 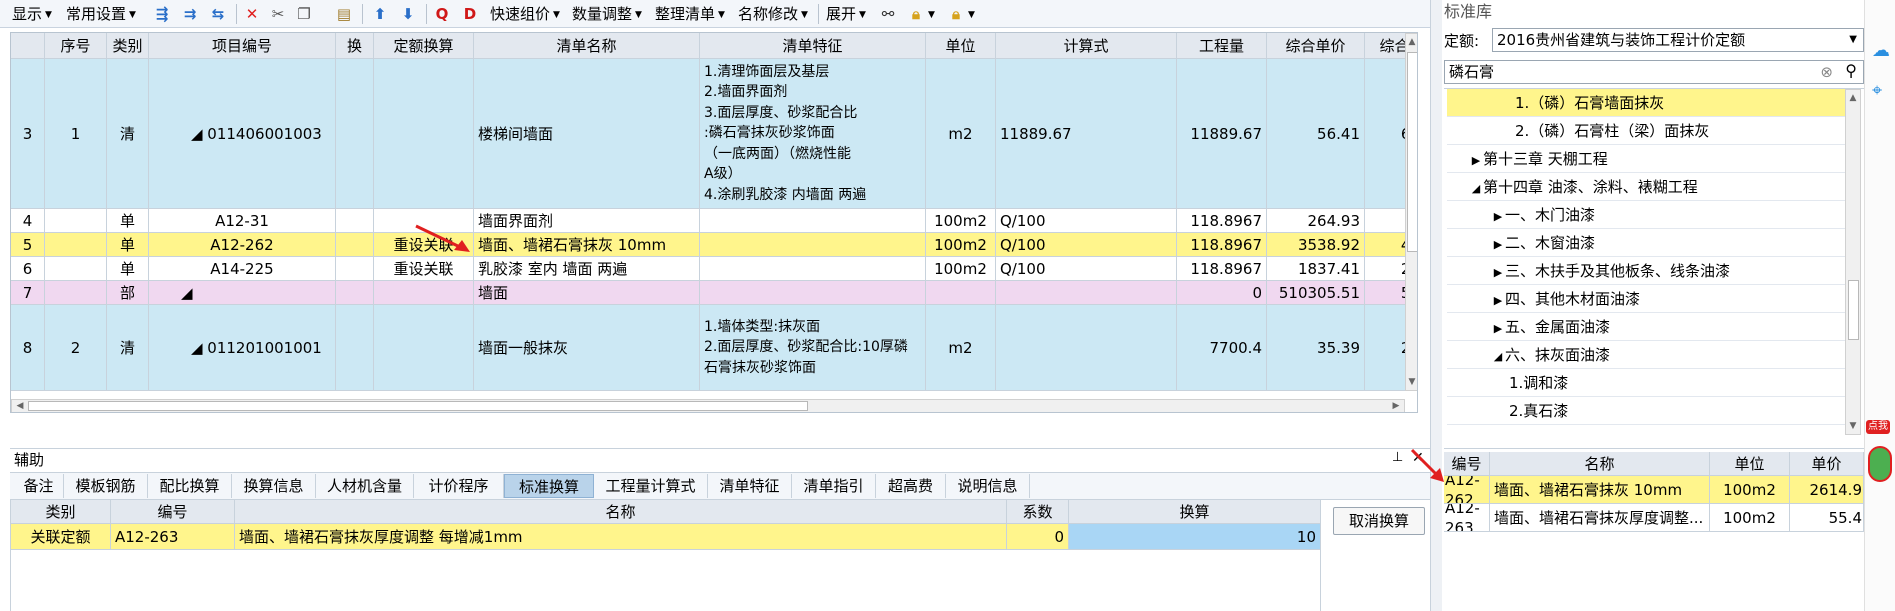 I want to click on tab-resource-content: 人材机含量, so click(x=365, y=486).